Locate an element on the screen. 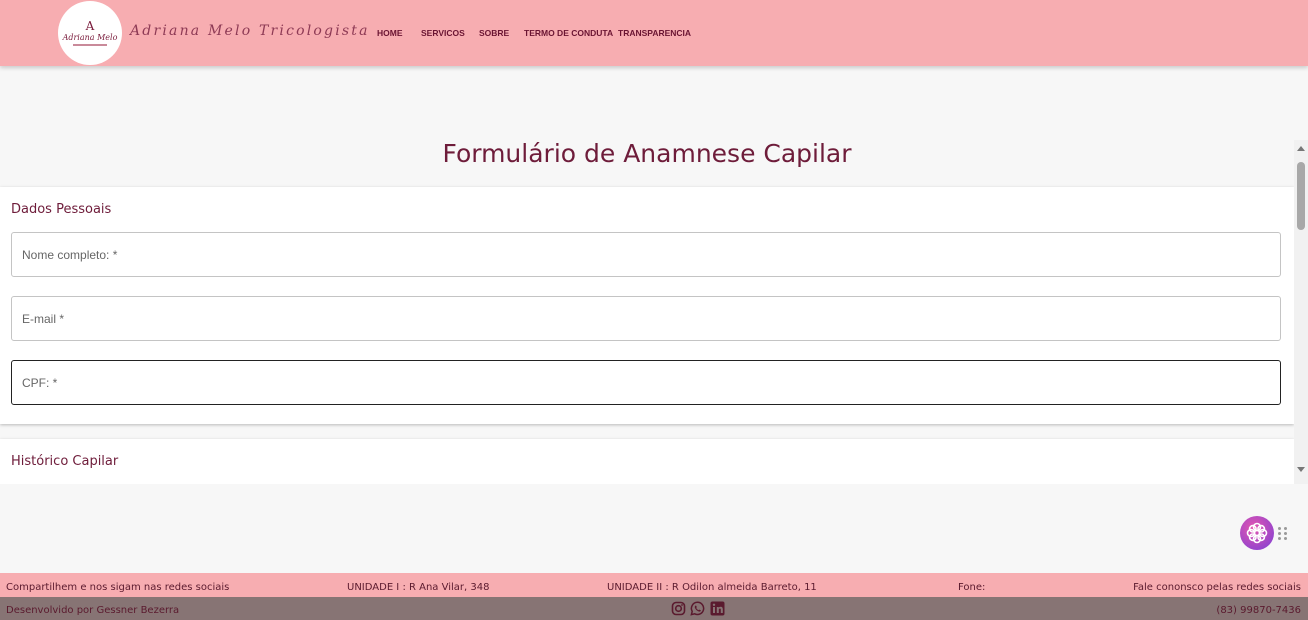 The height and width of the screenshot is (620, 1308). flower-icon is located at coordinates (1257, 533).